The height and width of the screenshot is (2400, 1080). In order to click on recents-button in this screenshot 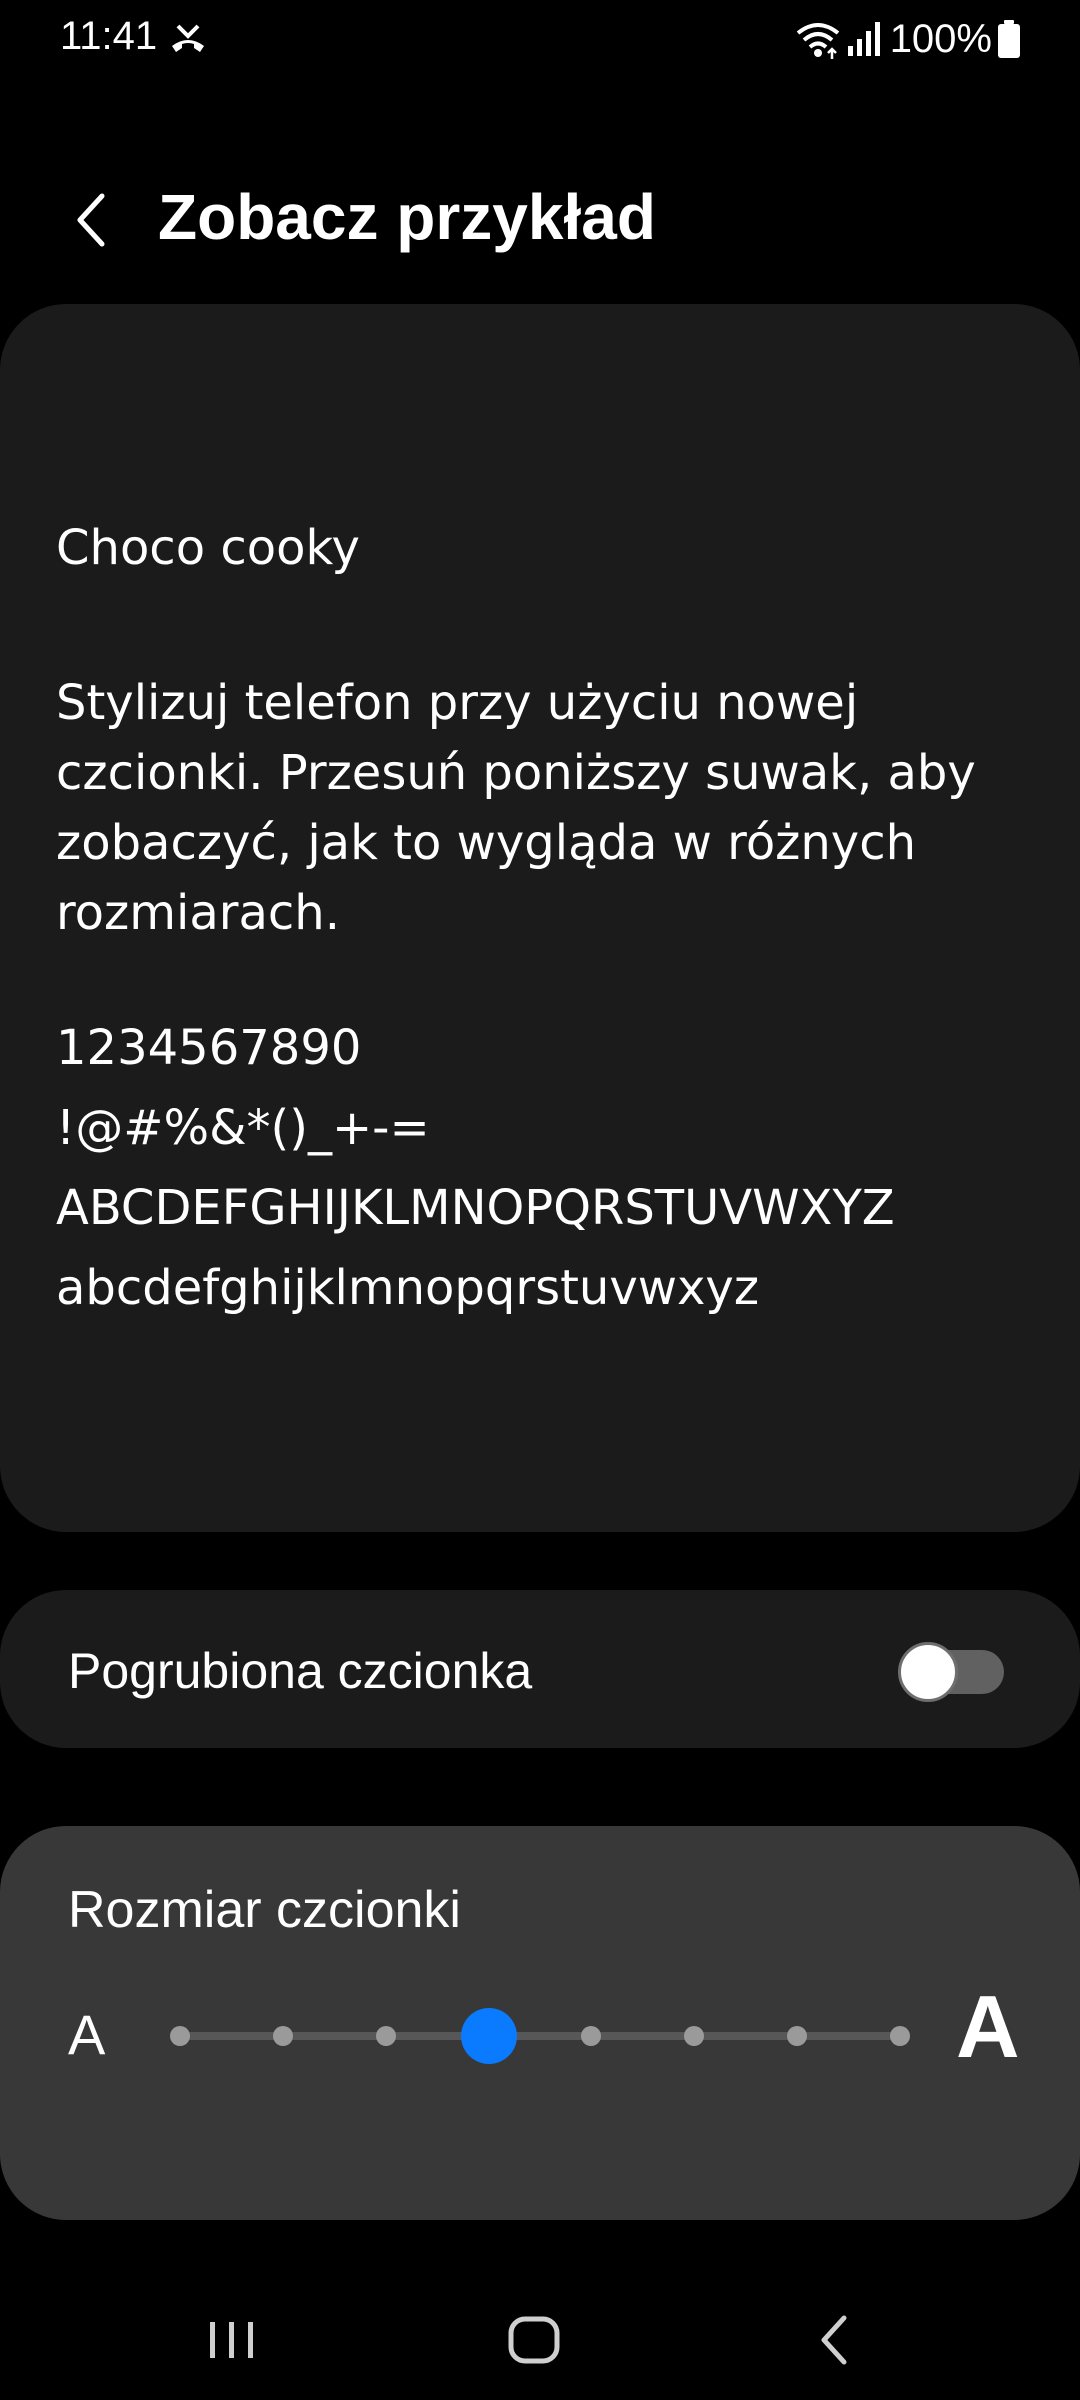, I will do `click(232, 2340)`.